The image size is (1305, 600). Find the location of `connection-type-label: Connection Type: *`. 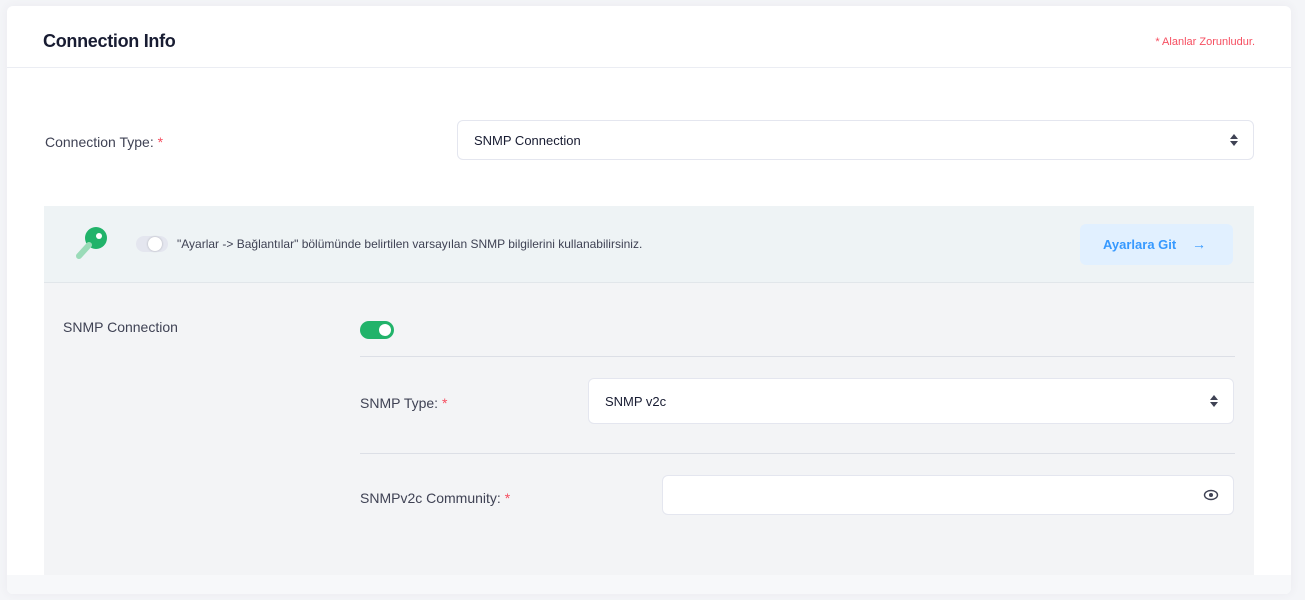

connection-type-label: Connection Type: * is located at coordinates (104, 142).